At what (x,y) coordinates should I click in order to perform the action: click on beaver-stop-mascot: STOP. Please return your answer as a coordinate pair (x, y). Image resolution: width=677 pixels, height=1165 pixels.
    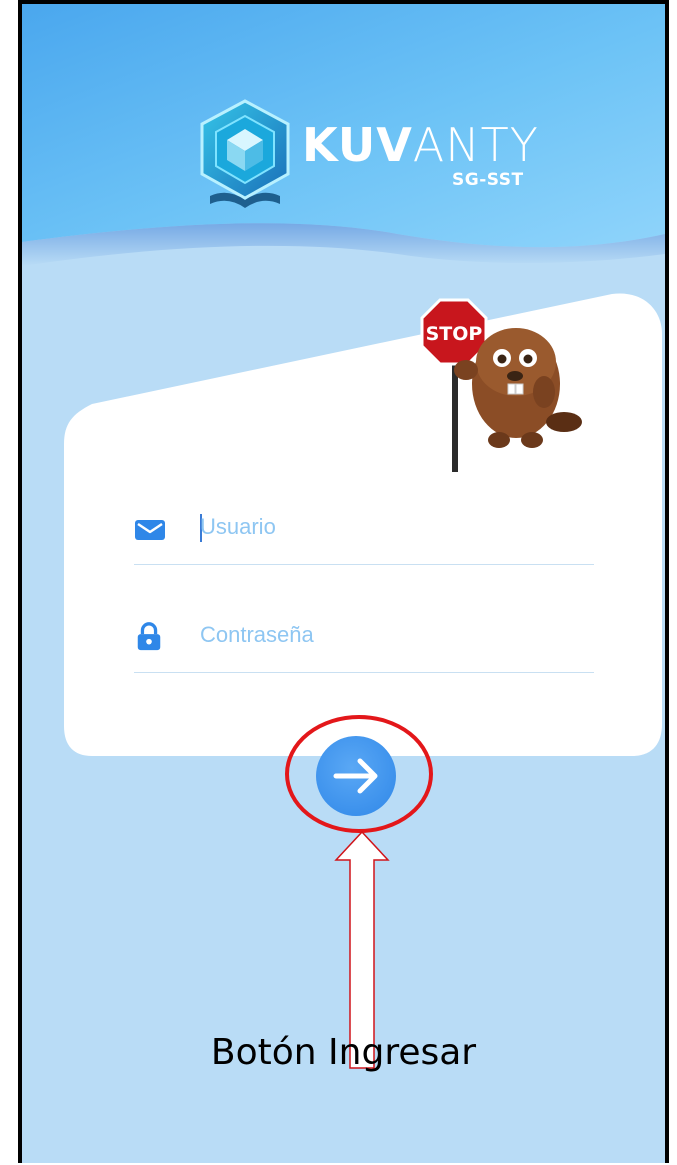
    Looking at the image, I should click on (501, 385).